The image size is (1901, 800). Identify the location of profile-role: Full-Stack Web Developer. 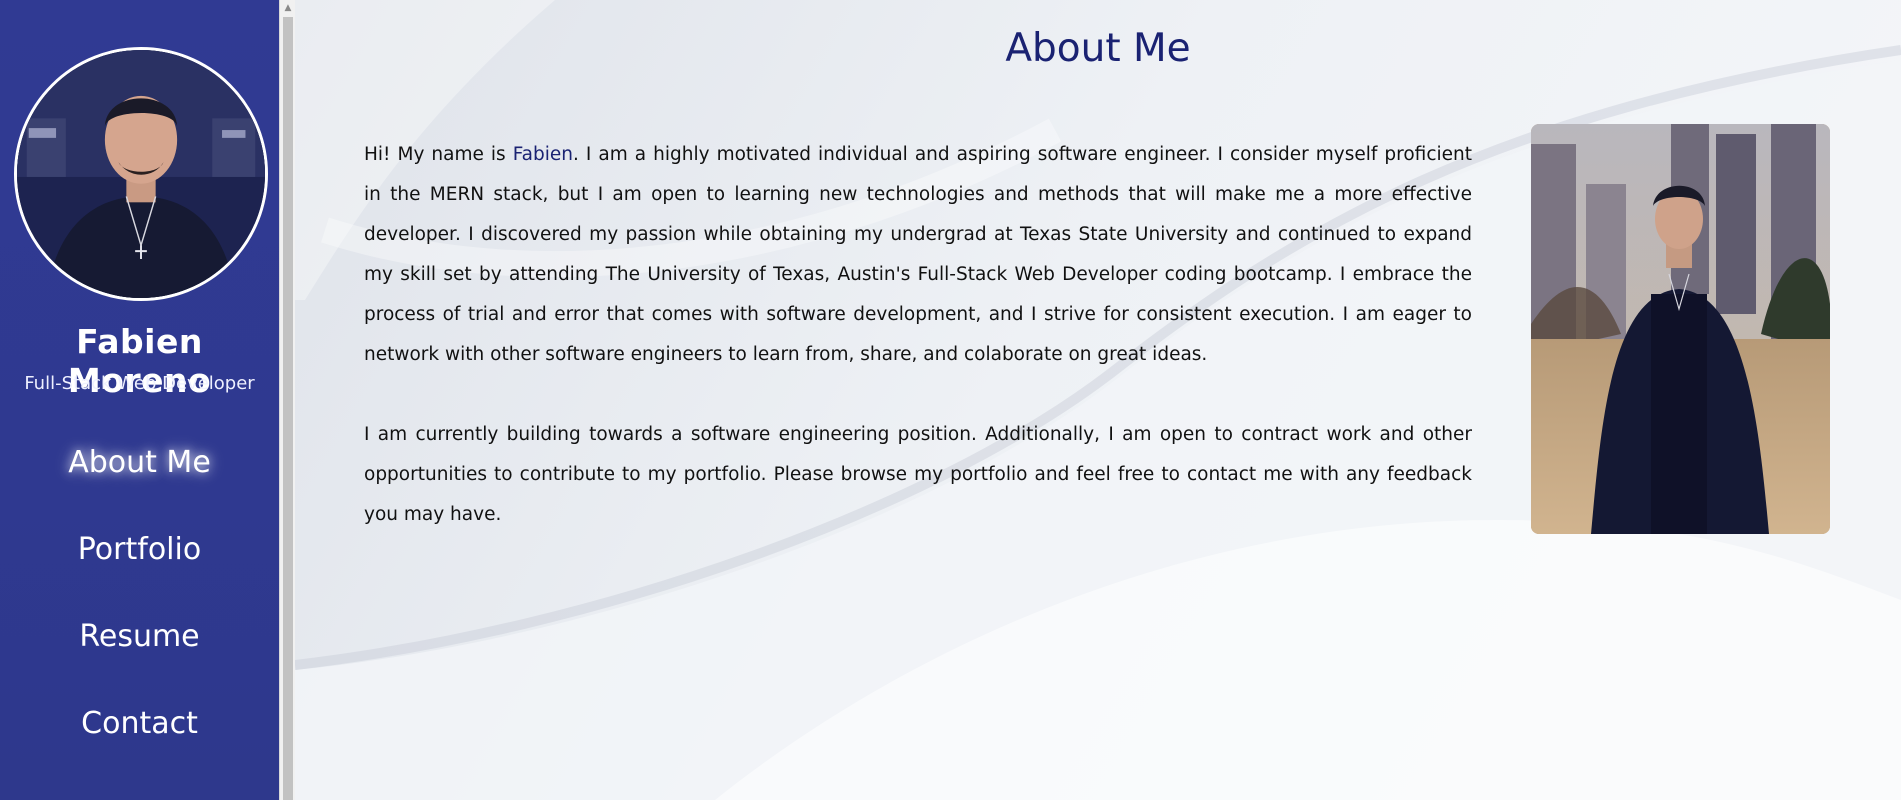
(139, 383).